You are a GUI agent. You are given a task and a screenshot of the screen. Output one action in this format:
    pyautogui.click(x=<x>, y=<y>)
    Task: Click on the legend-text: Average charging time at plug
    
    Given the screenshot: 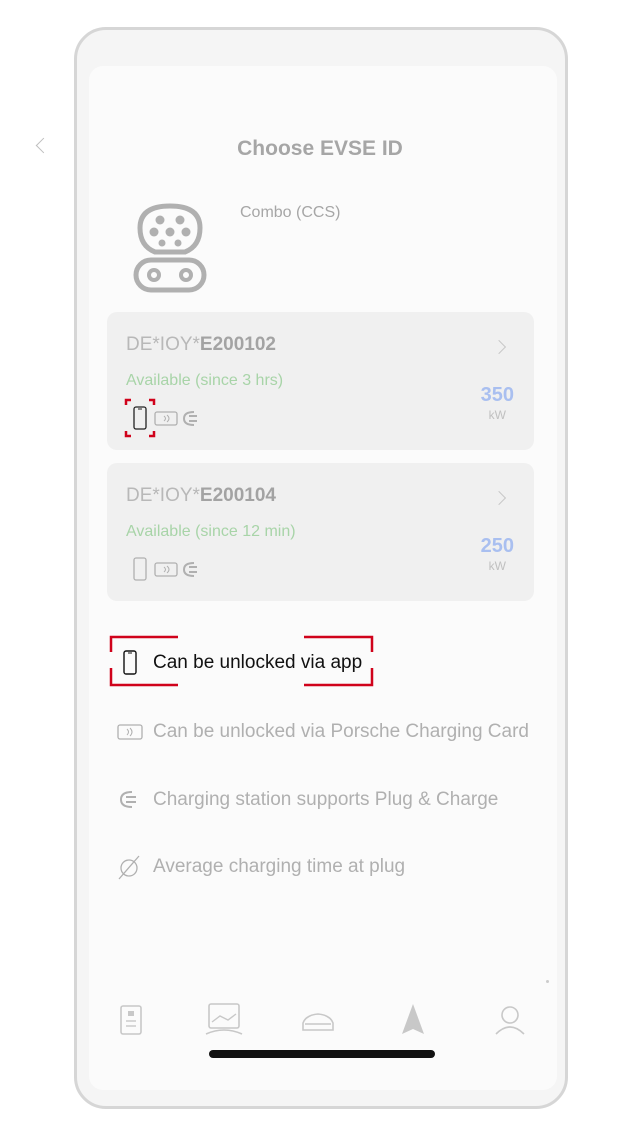 What is the action you would take?
    pyautogui.click(x=279, y=866)
    